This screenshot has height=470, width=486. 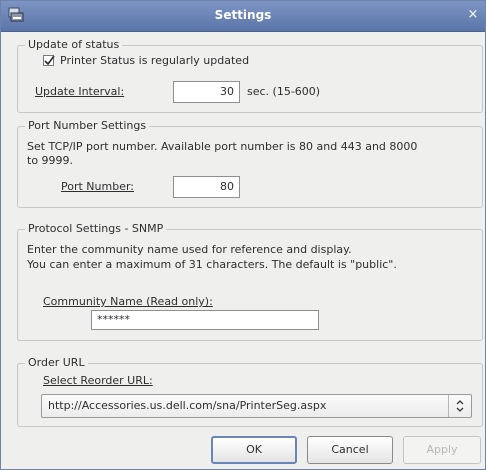 What do you see at coordinates (284, 91) in the screenshot?
I see `update-interval-unit: sec. (15-600)` at bounding box center [284, 91].